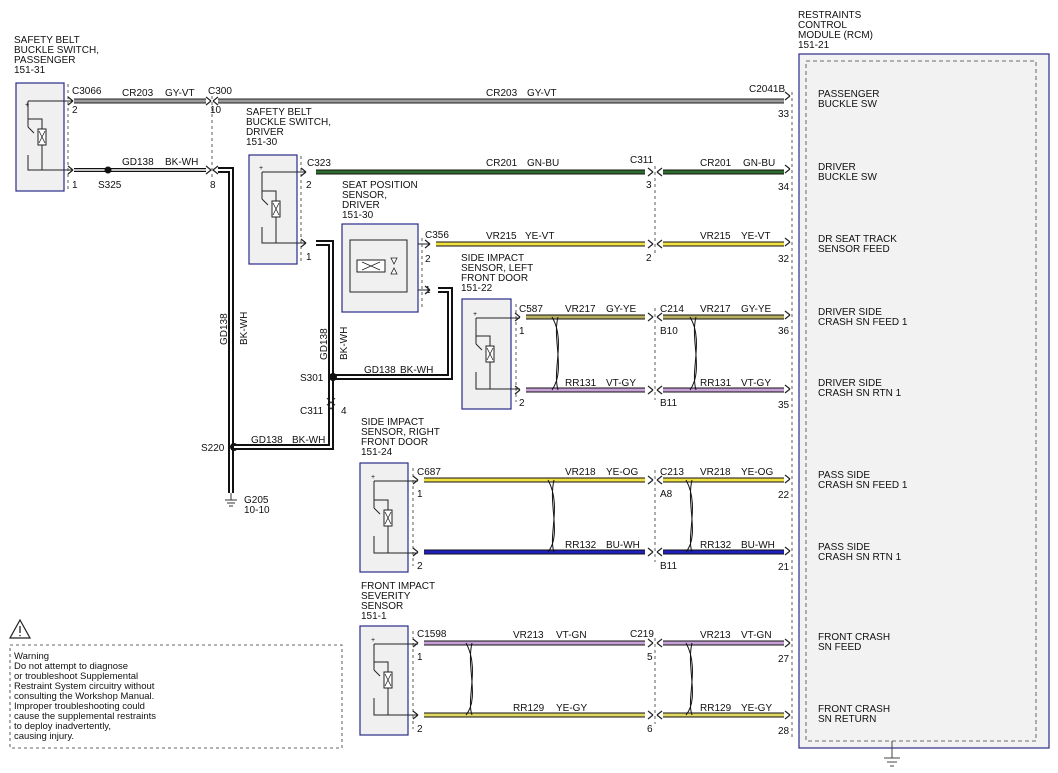 The image size is (1058, 773). I want to click on c214-pin: B11, so click(668, 403).